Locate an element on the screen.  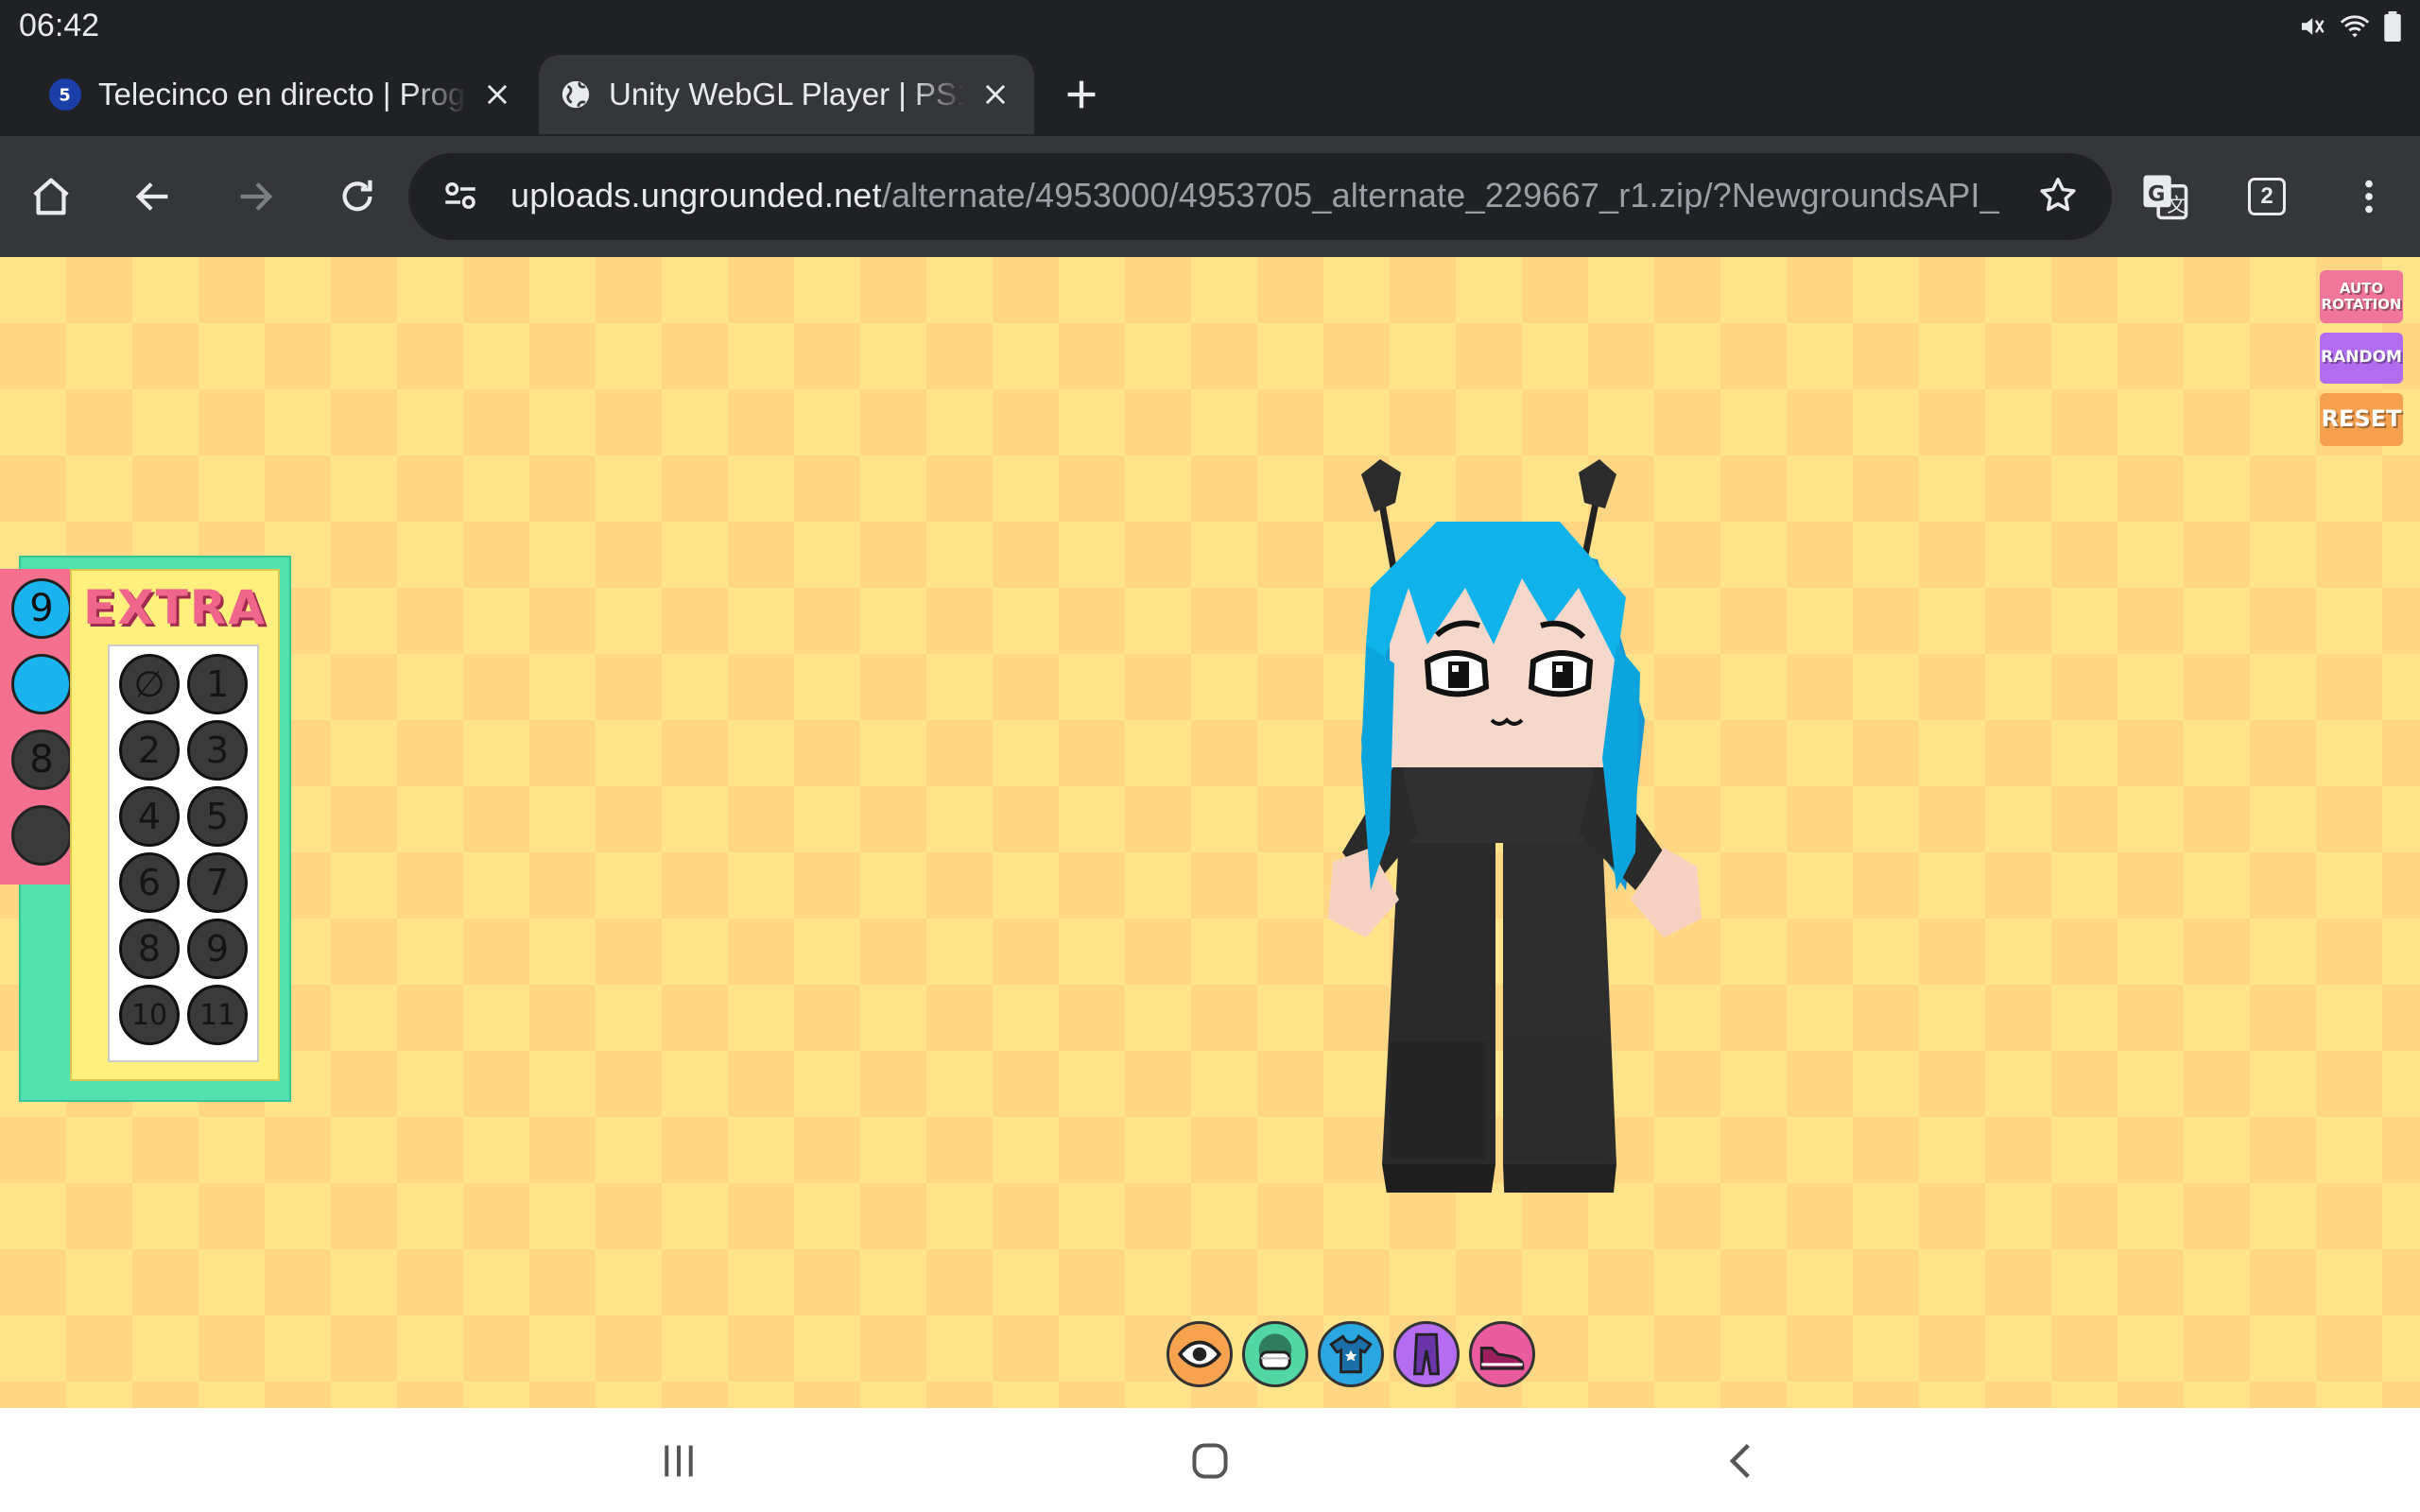
option-label: 8 is located at coordinates (149, 949).